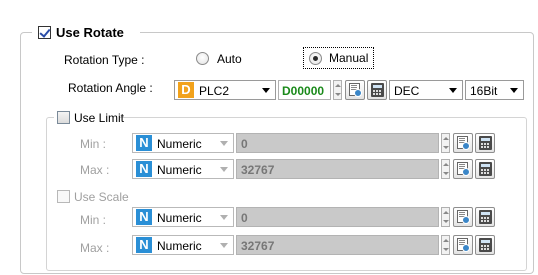  Describe the element at coordinates (95, 248) in the screenshot. I see `scale-max-label: Max :` at that location.